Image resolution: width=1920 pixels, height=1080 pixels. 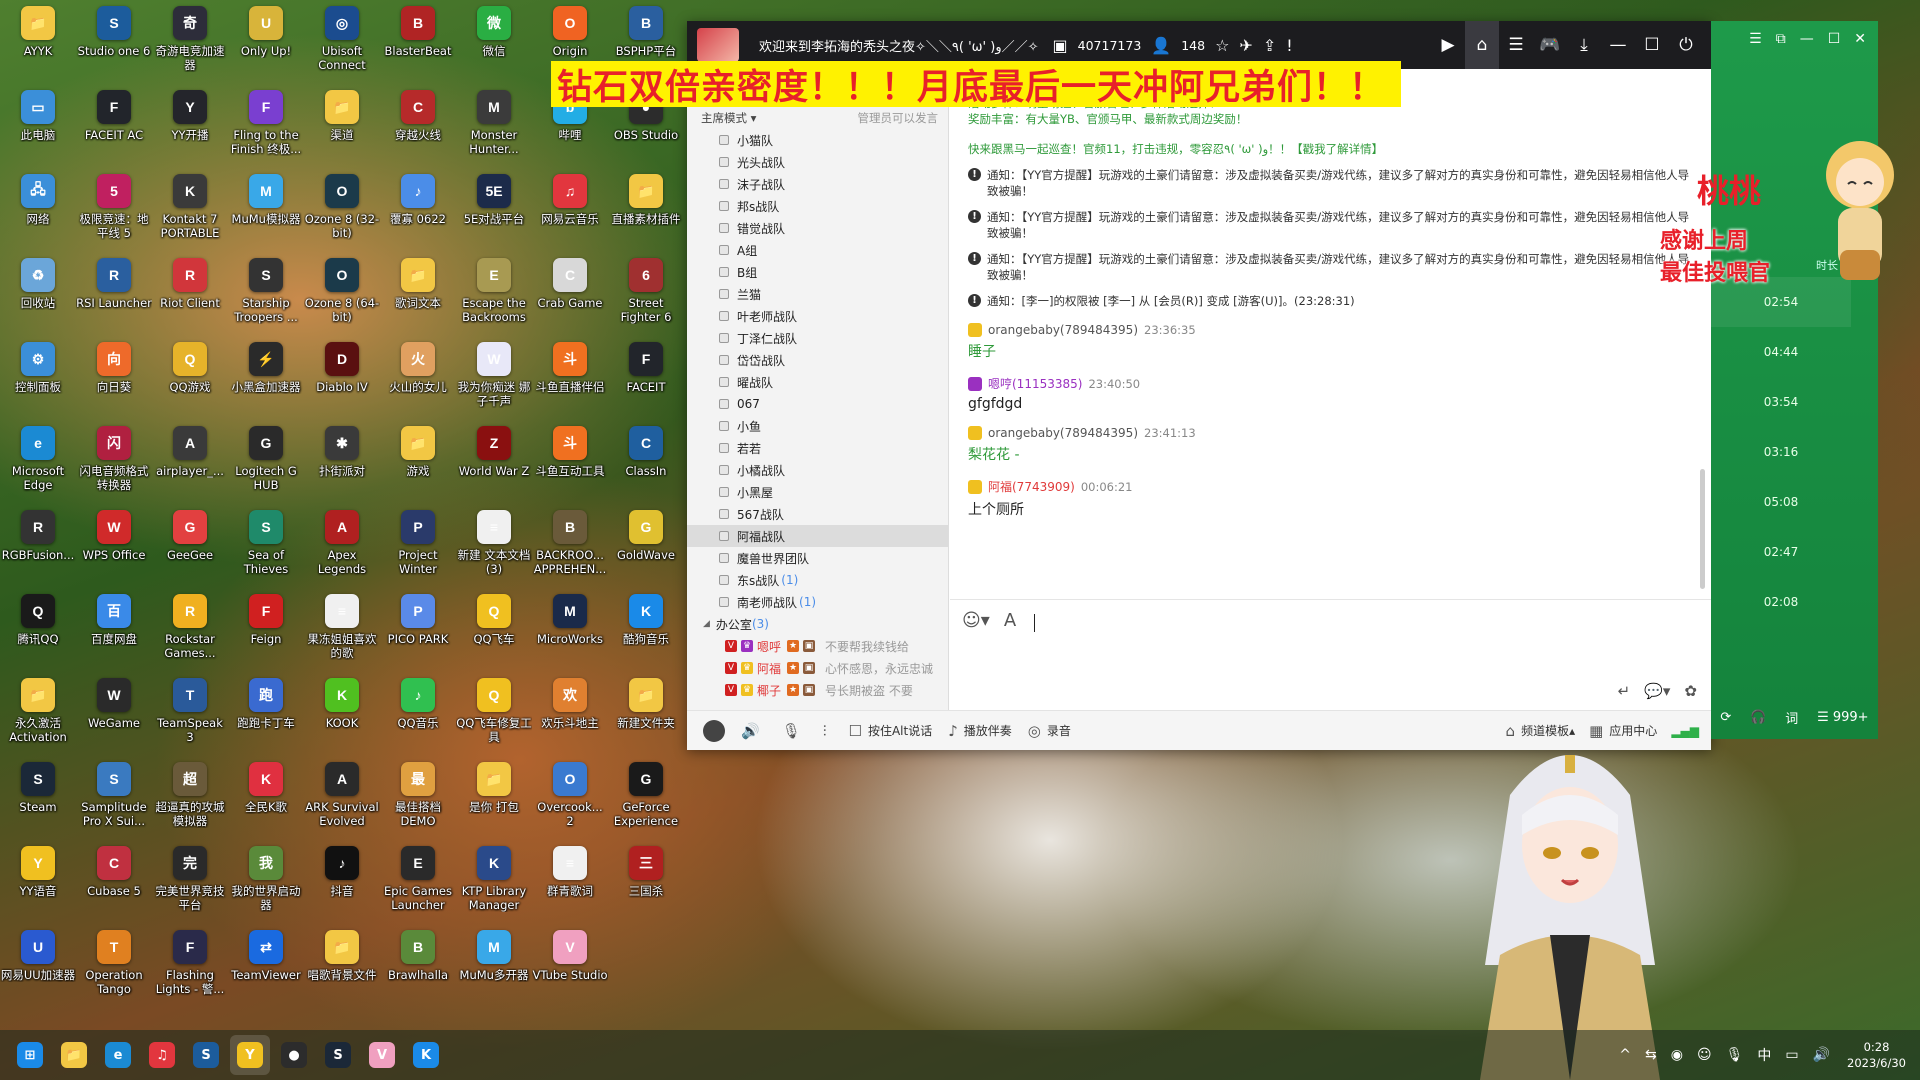 What do you see at coordinates (190, 132) in the screenshot?
I see `desktop-icon: Y YY开播` at bounding box center [190, 132].